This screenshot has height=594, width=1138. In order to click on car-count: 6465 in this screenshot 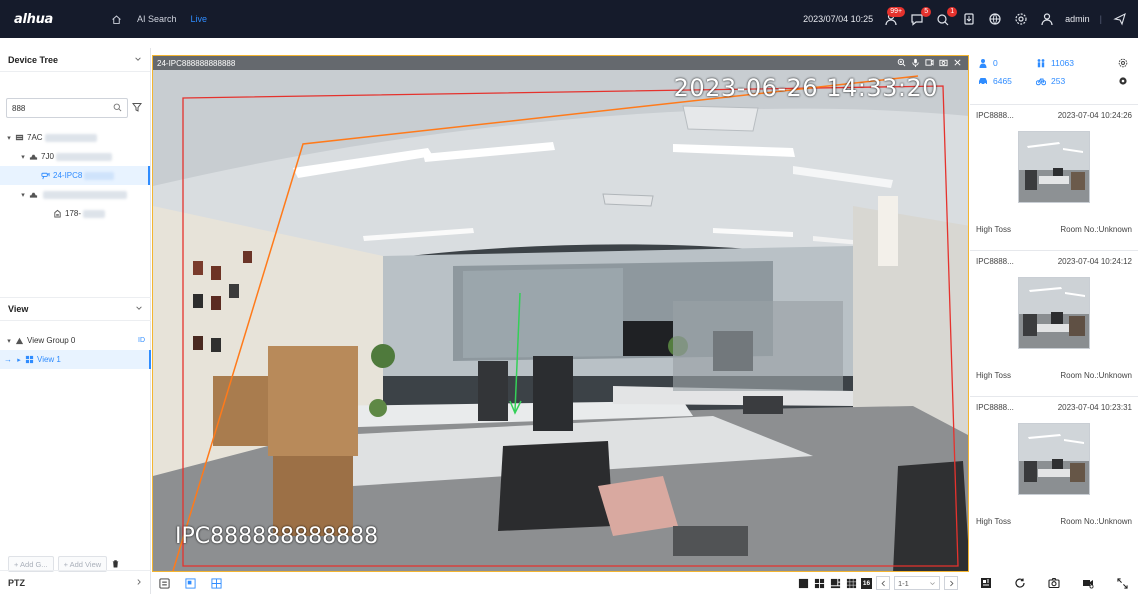, I will do `click(1007, 81)`.